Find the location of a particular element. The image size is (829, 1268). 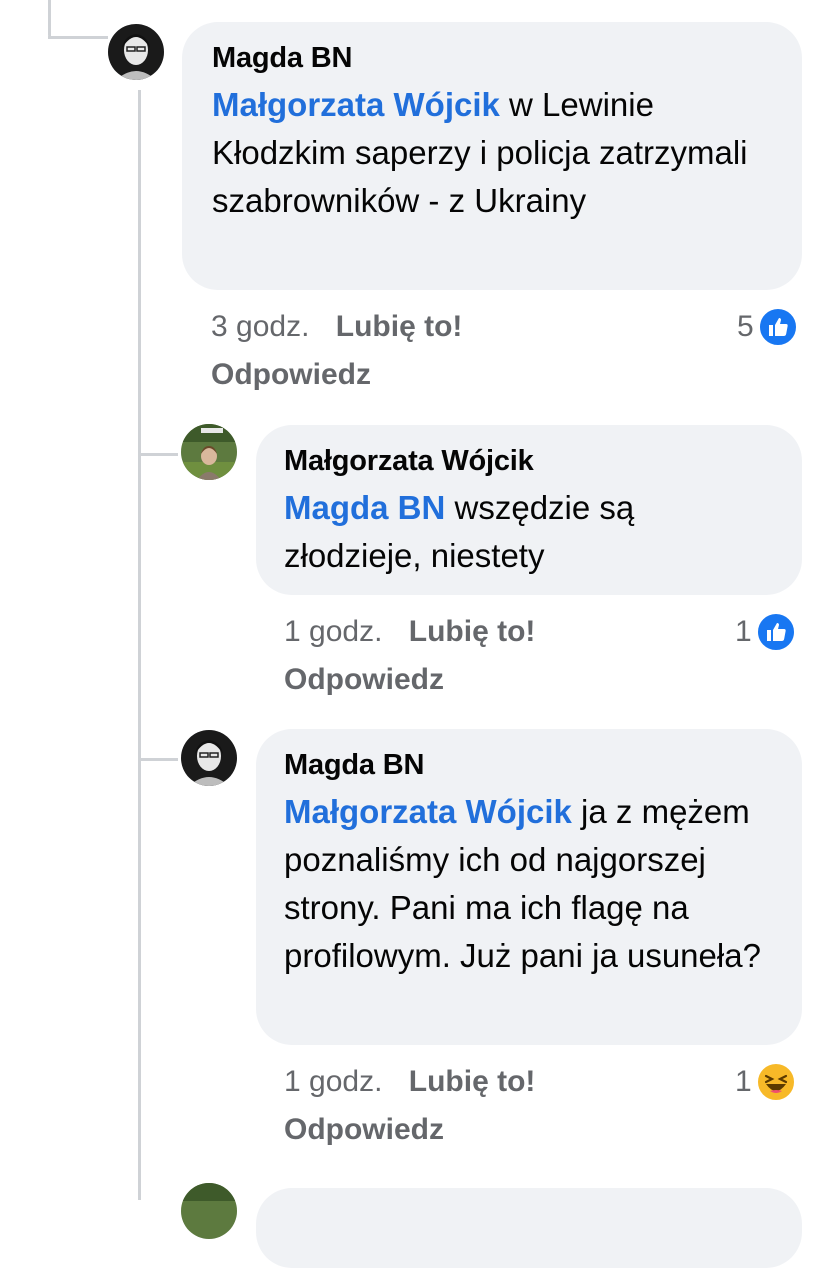

comment-author: Małgorzata Wójcik is located at coordinates (529, 461).